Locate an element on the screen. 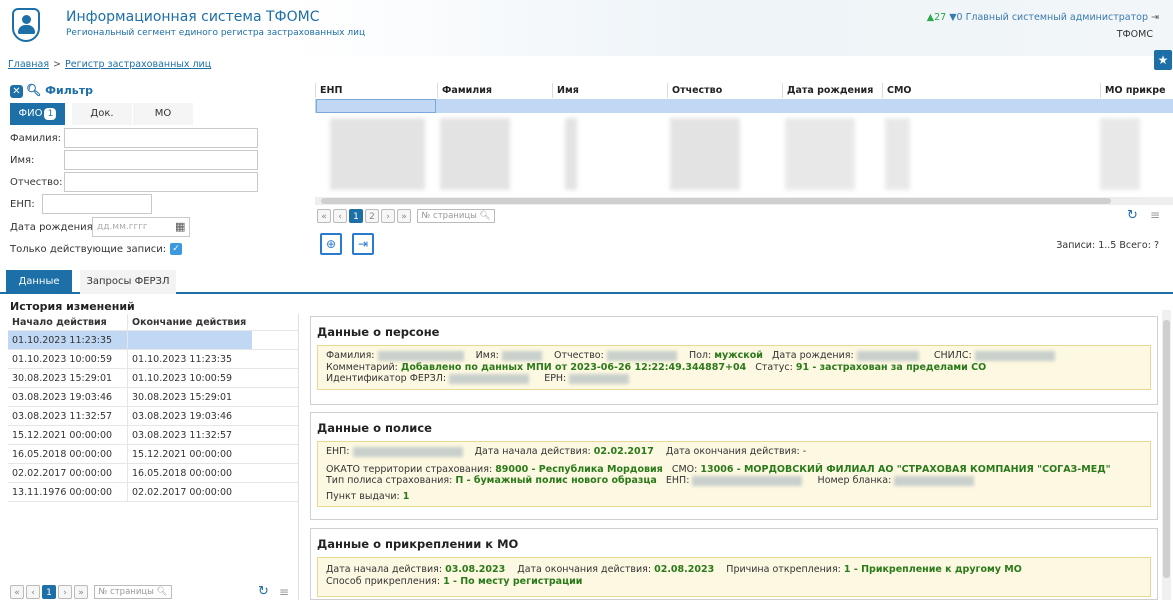 The height and width of the screenshot is (600, 1173). table-row: 13.11.1976 00:00:00 02.02.2017 00:00:00 is located at coordinates (153, 492).